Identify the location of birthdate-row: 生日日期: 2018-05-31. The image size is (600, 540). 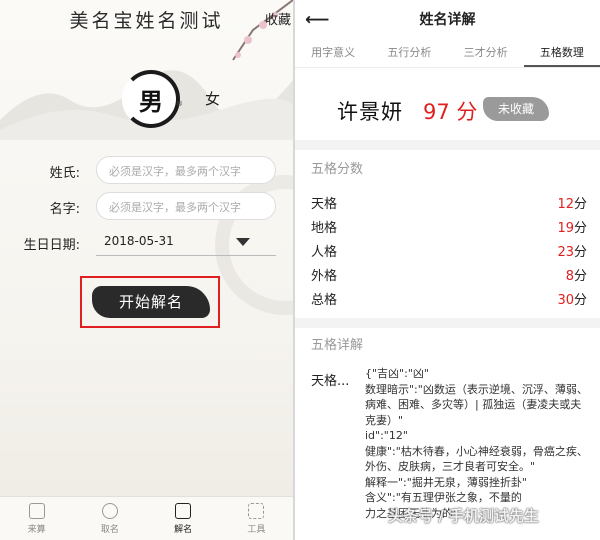
(146, 243).